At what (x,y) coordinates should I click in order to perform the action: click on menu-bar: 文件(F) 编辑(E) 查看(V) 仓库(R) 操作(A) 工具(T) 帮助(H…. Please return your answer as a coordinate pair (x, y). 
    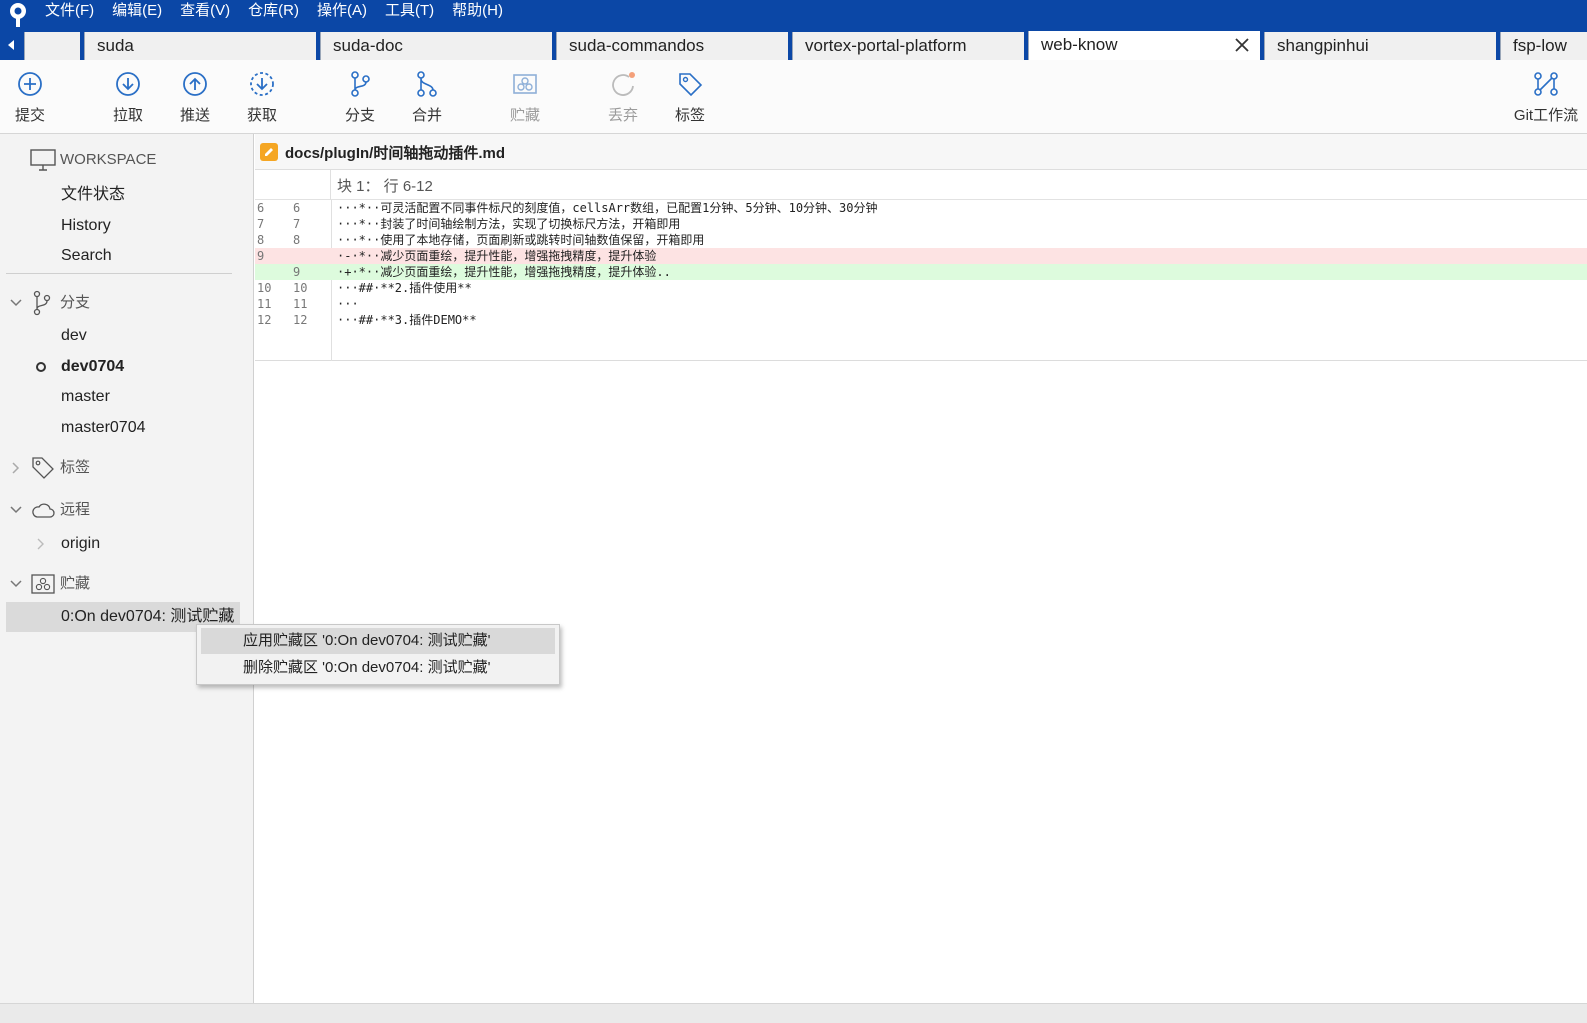
    Looking at the image, I should click on (793, 15).